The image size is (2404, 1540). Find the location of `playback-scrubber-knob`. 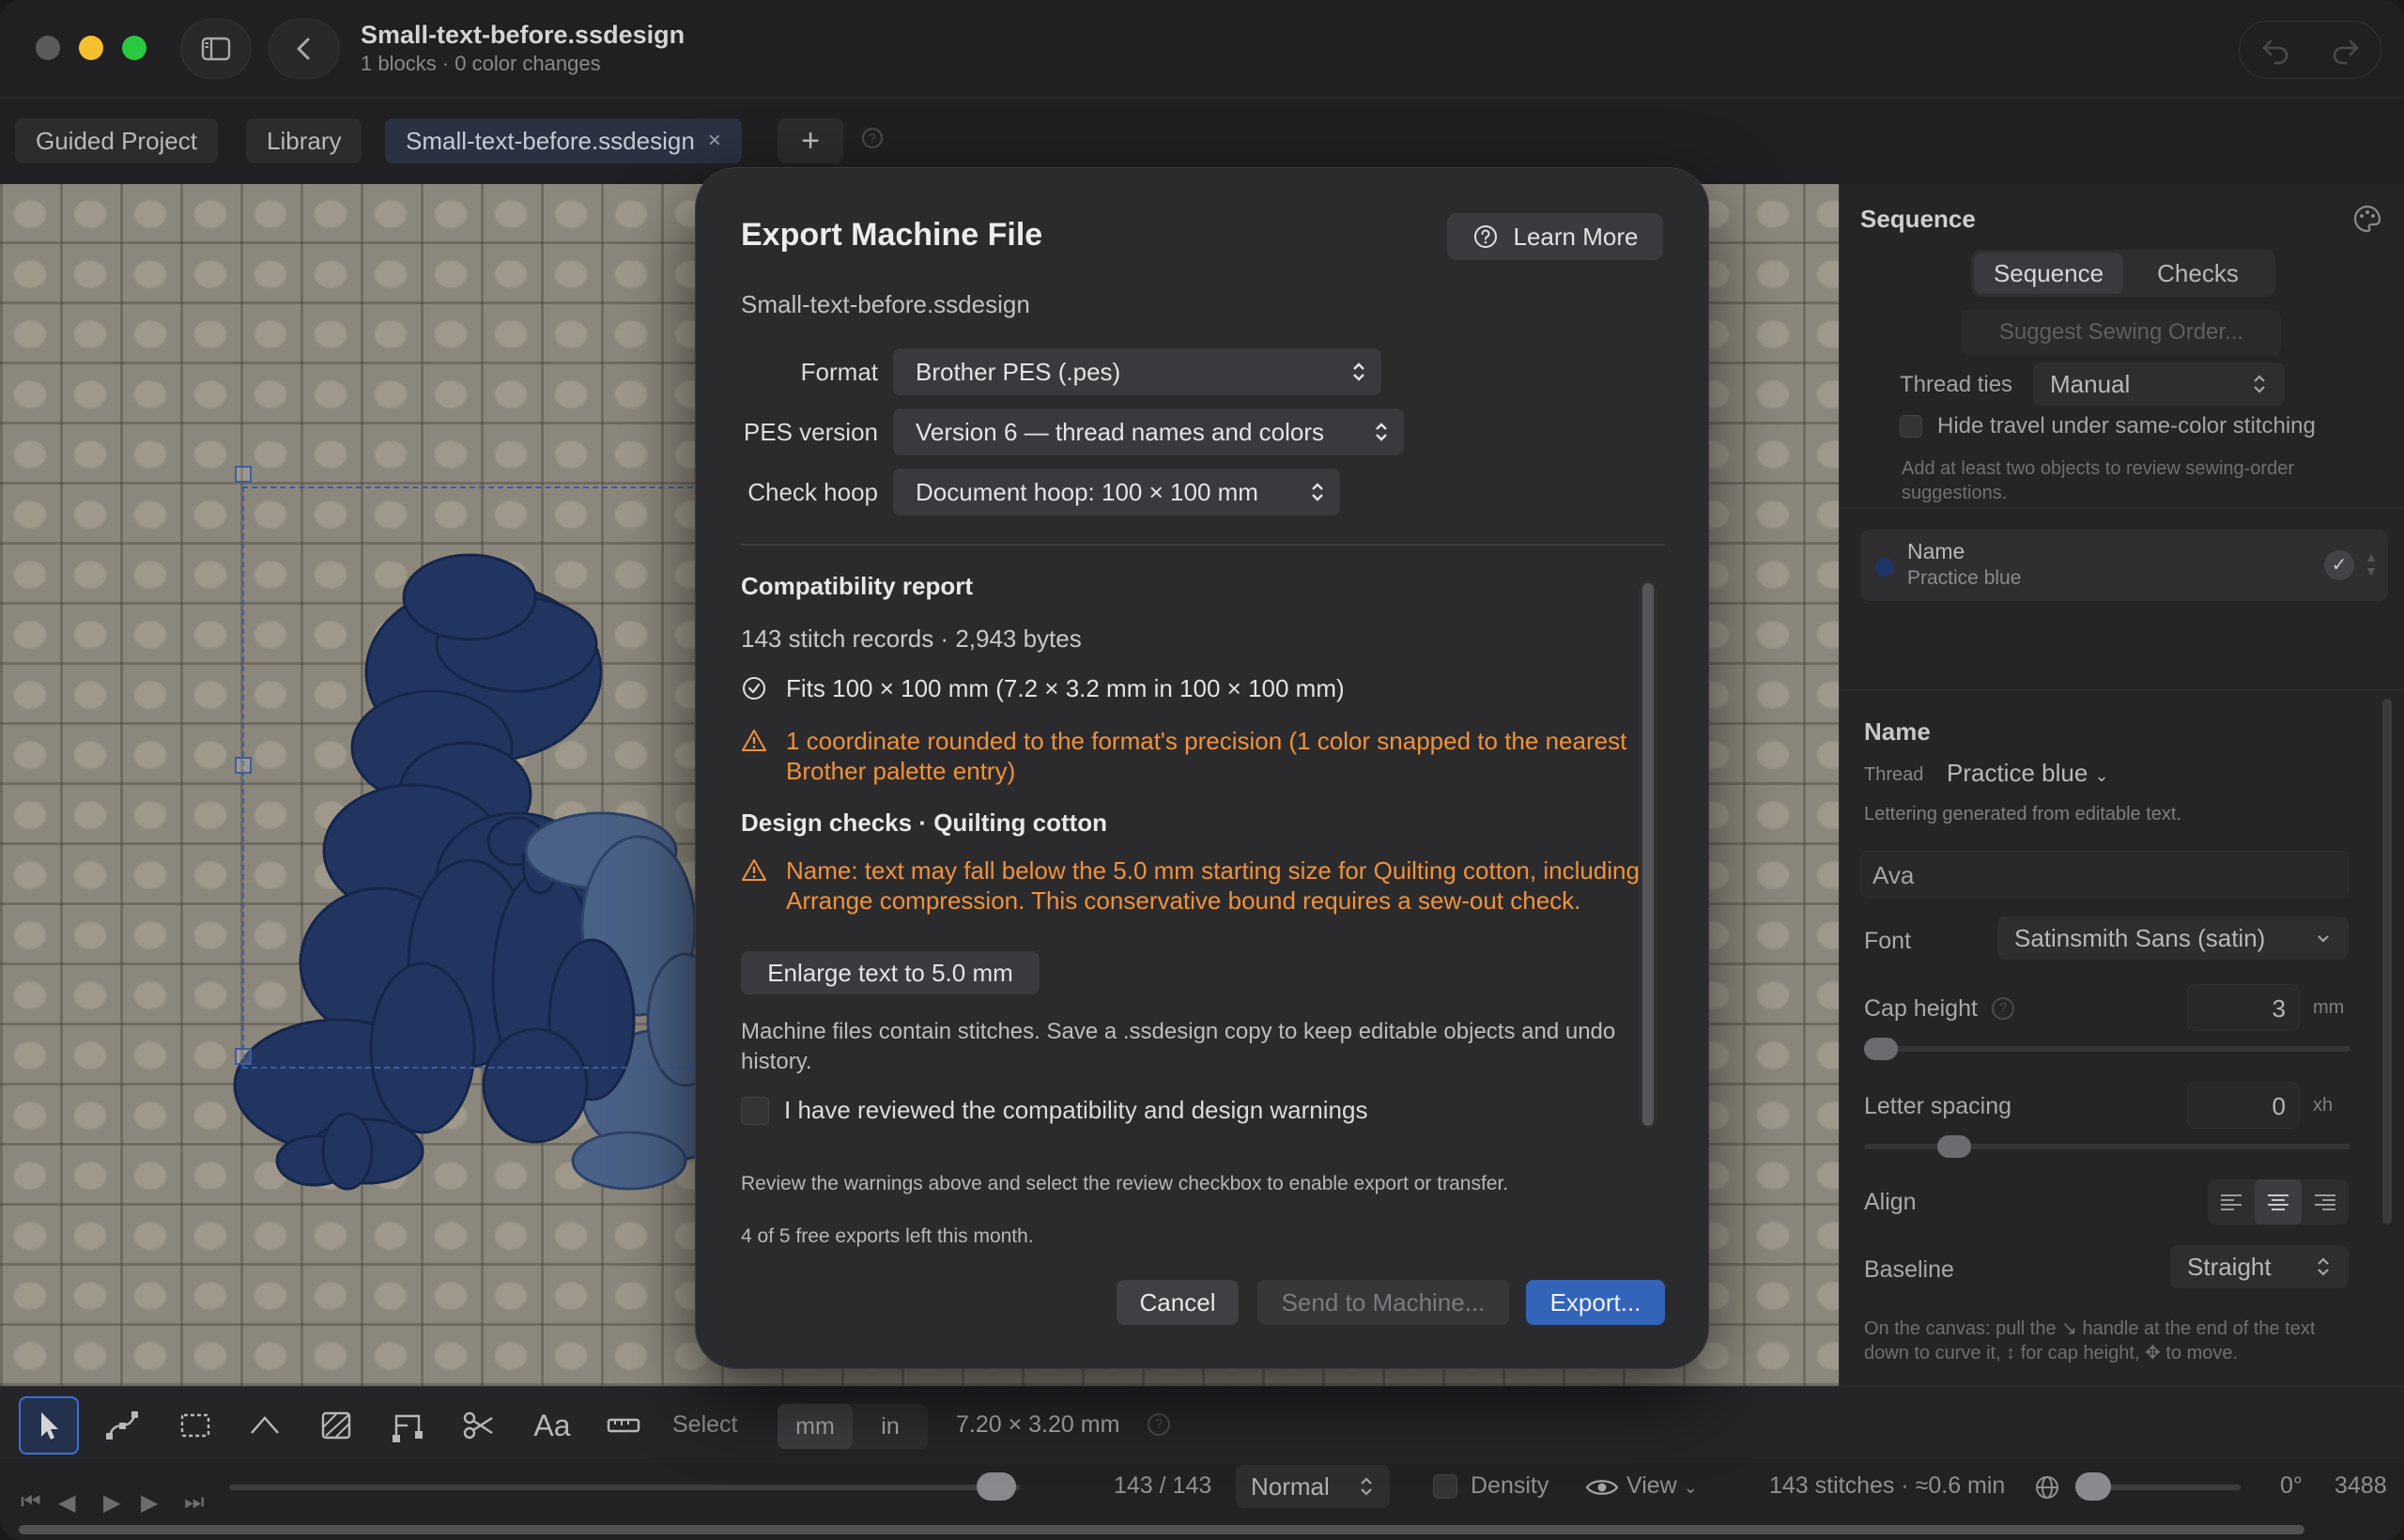

playback-scrubber-knob is located at coordinates (996, 1486).